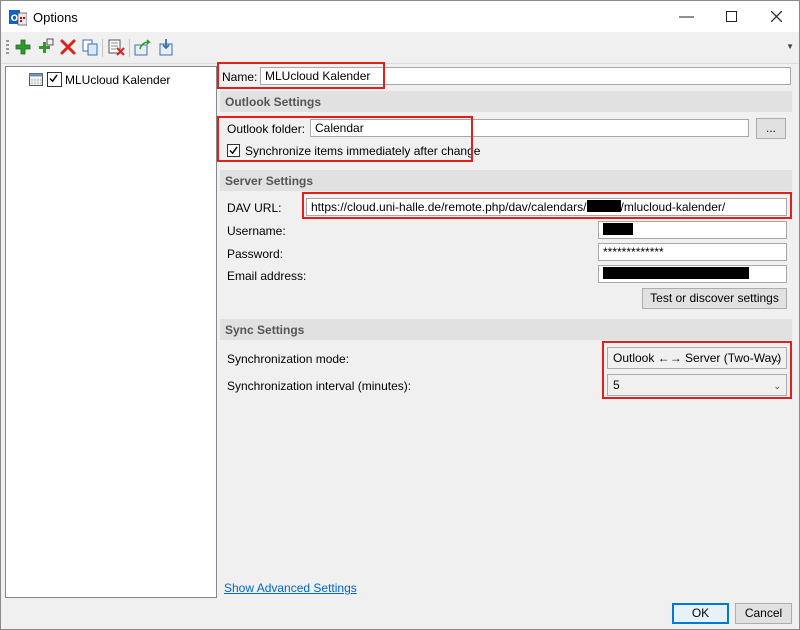 Image resolution: width=800 pixels, height=630 pixels. I want to click on email-label: Email address:, so click(267, 276).